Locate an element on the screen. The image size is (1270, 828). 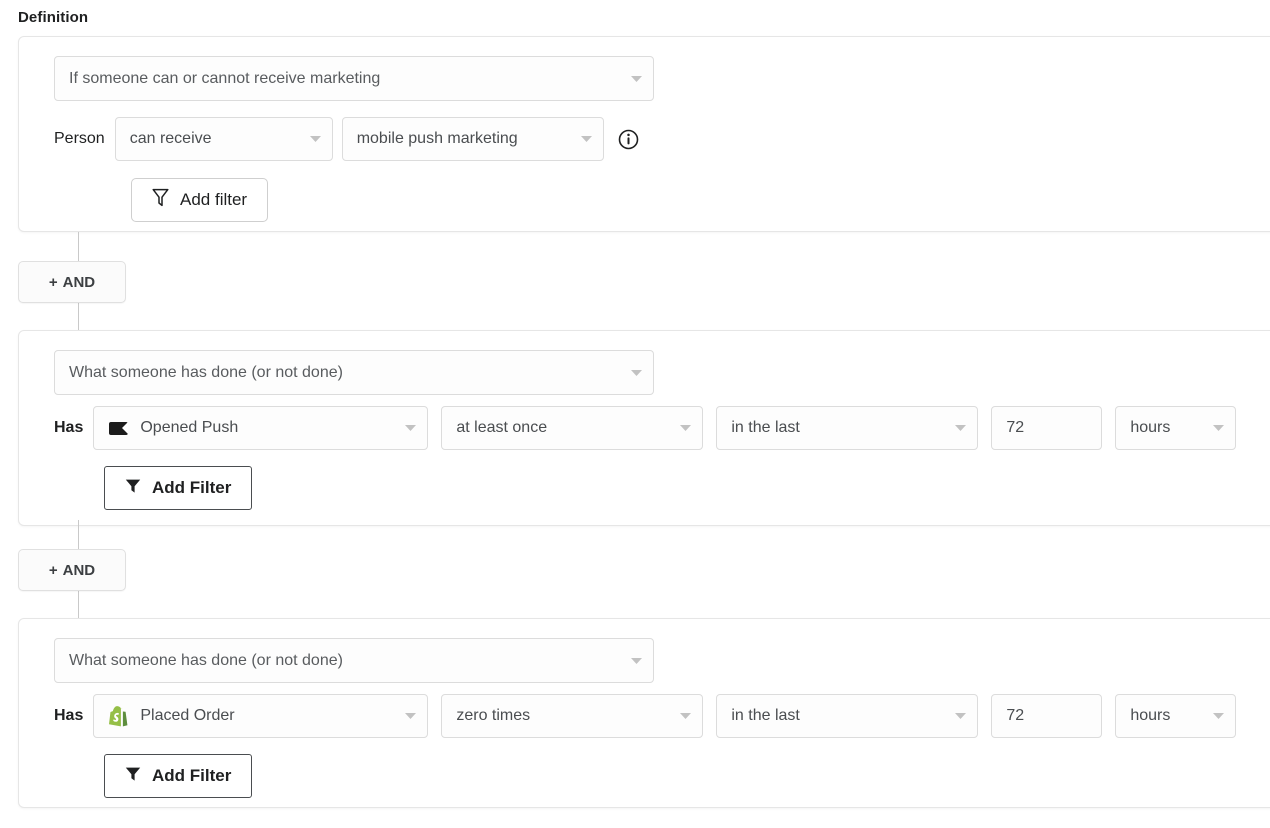
condition-type-value-3: What someone has done (or not done) is located at coordinates (206, 660).